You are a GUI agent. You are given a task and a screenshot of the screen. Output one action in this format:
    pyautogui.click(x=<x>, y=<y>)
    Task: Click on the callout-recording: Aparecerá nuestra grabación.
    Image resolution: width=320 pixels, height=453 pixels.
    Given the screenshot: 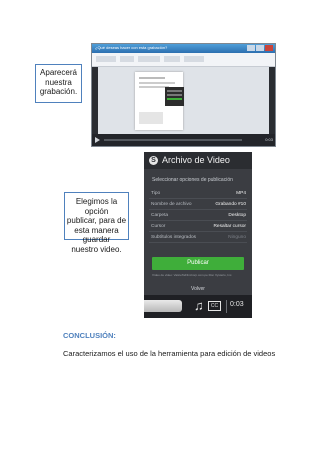 What is the action you would take?
    pyautogui.click(x=58, y=83)
    